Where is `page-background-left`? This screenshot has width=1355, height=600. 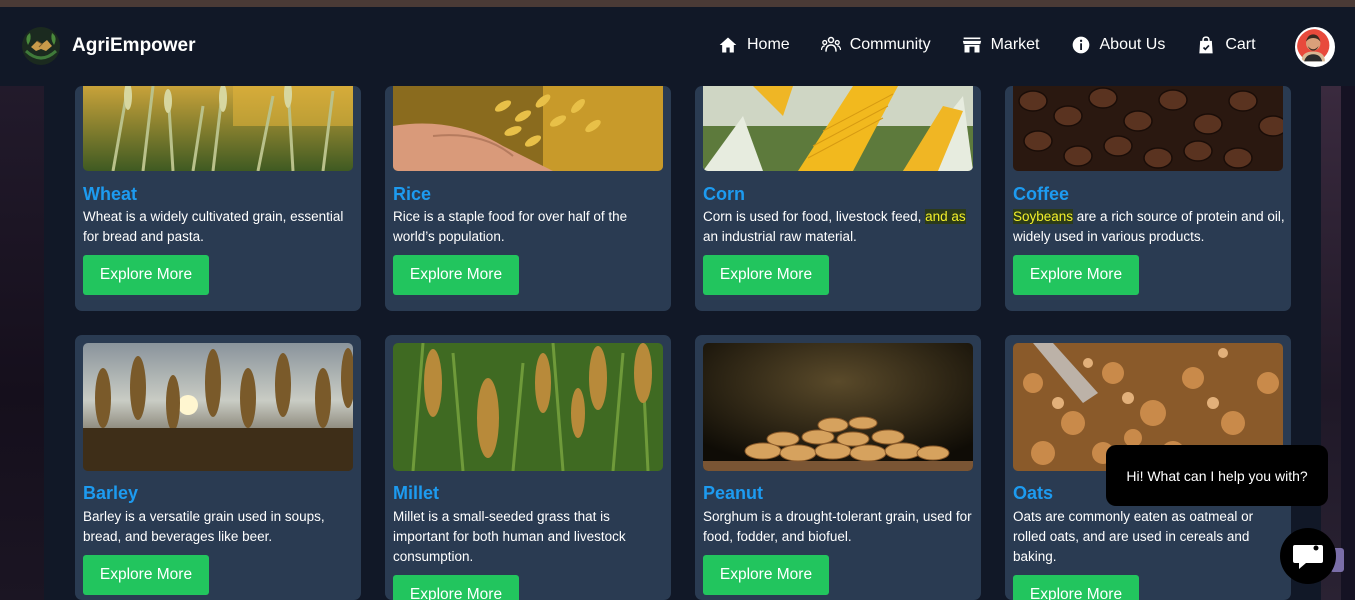 page-background-left is located at coordinates (22, 343).